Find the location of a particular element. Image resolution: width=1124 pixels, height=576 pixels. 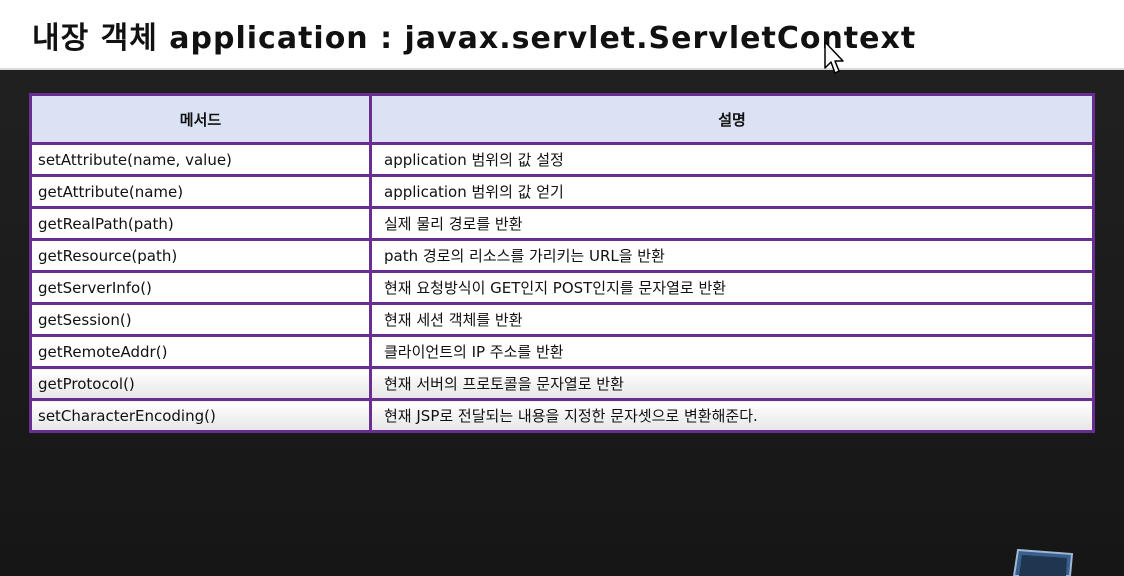

table-row: getSession() 현재 세션 객체를 반환 is located at coordinates (562, 319).